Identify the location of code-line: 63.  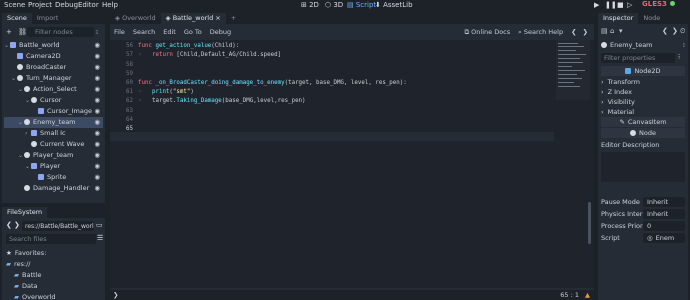
(124, 110).